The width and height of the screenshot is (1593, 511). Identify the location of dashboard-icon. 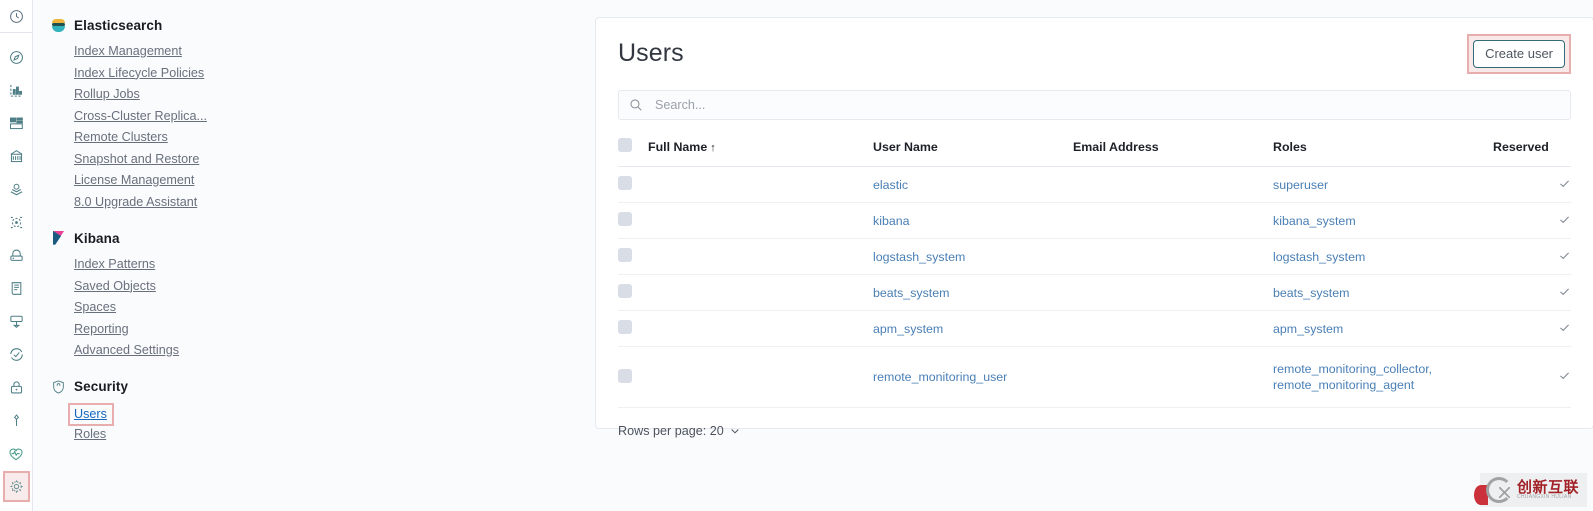
(16, 123).